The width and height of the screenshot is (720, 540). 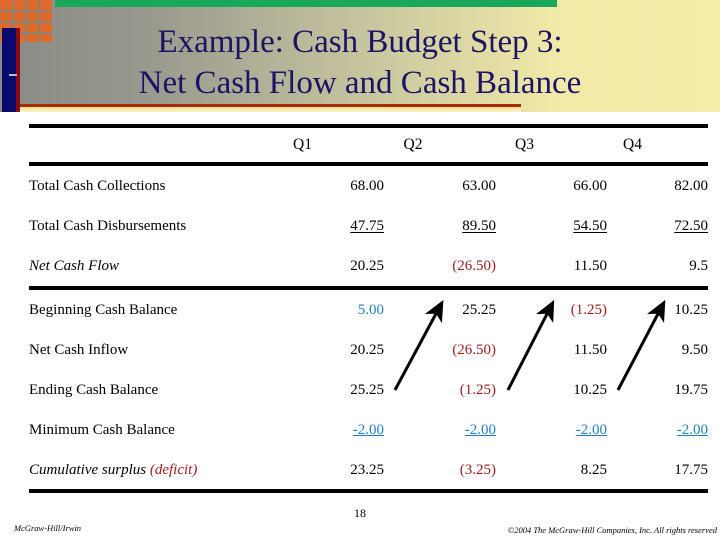 I want to click on cell-beginning-cash-balance-q1: 5.00, so click(x=370, y=309).